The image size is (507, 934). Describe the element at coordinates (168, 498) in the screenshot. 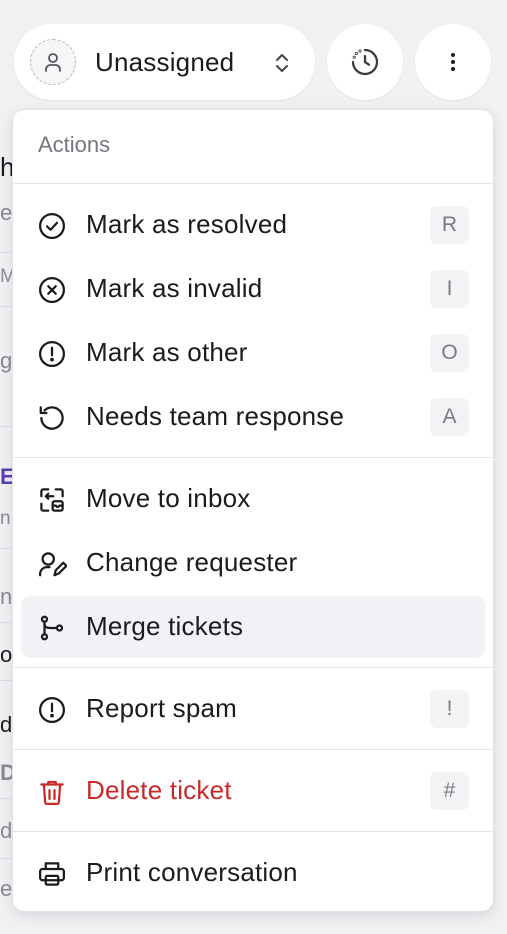

I see `menu-item-label: Move to inbox` at that location.